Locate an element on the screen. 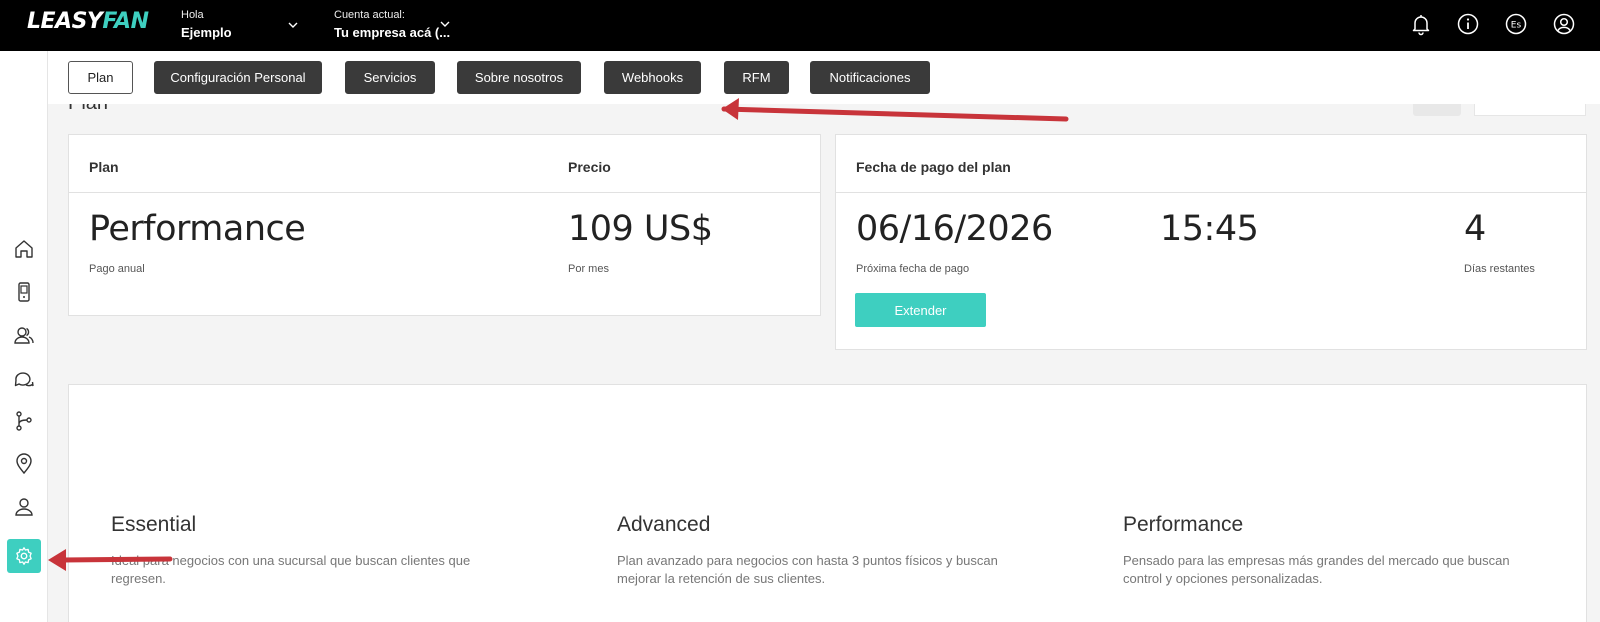 This screenshot has height=622, width=1600. price-sub: Por mes is located at coordinates (588, 269).